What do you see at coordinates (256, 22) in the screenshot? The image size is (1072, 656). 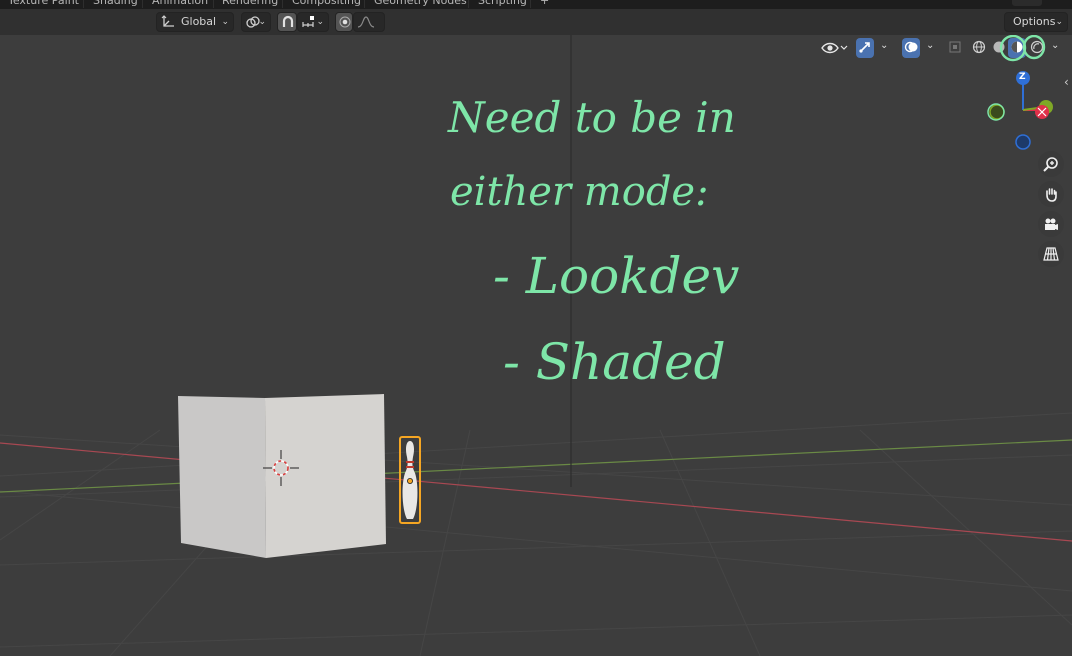 I see `pivot-point-dropdown: ⌄` at bounding box center [256, 22].